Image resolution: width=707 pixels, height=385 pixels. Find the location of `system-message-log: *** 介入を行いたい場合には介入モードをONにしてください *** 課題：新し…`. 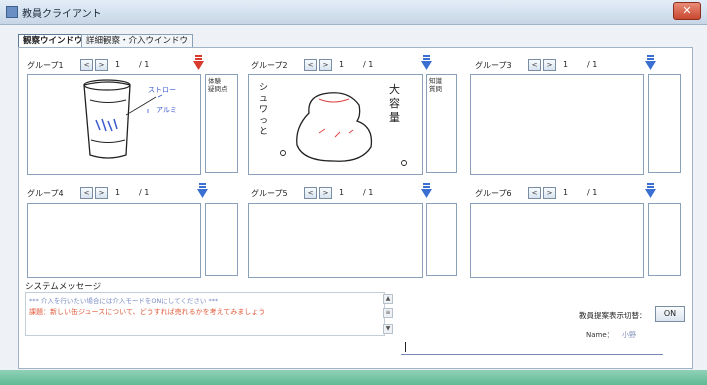

system-message-log: *** 介入を行いたい場合には介入モードをONにしてください *** 課題：新し… is located at coordinates (205, 314).